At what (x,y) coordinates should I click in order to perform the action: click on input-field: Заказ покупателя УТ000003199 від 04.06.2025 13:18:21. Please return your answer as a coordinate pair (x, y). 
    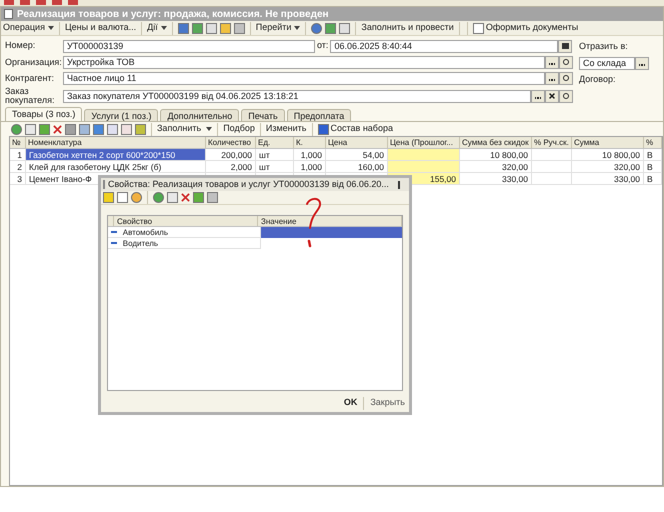
    Looking at the image, I should click on (297, 96).